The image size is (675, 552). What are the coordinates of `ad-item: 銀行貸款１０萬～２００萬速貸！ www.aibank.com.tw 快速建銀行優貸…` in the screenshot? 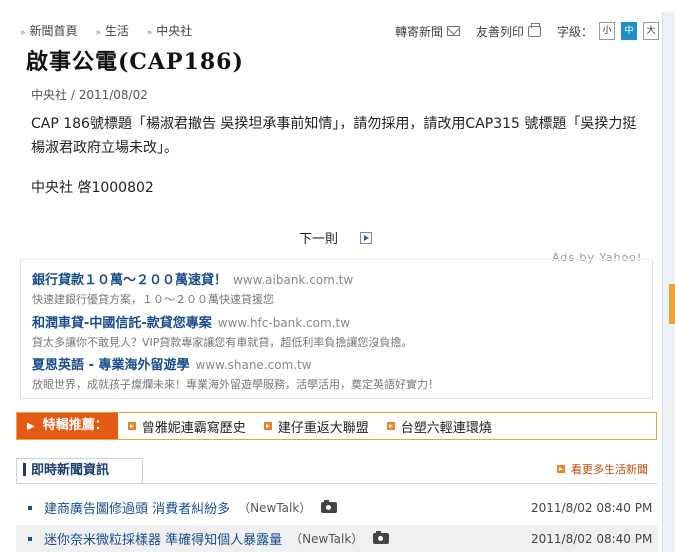 It's located at (192, 288).